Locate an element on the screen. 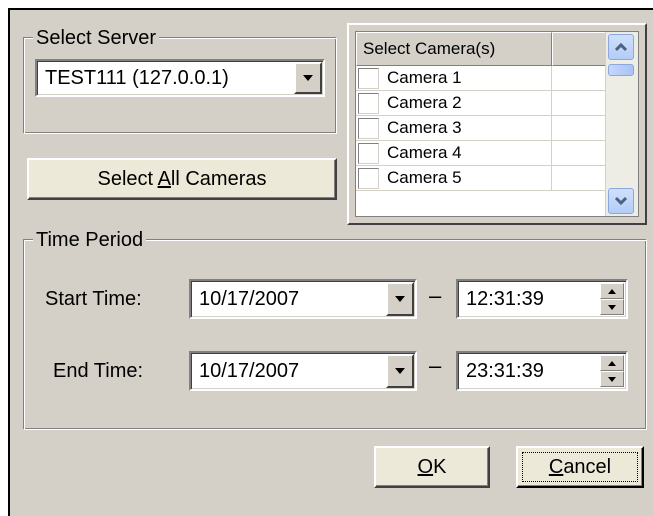  camera-label: Camera 1 is located at coordinates (424, 77).